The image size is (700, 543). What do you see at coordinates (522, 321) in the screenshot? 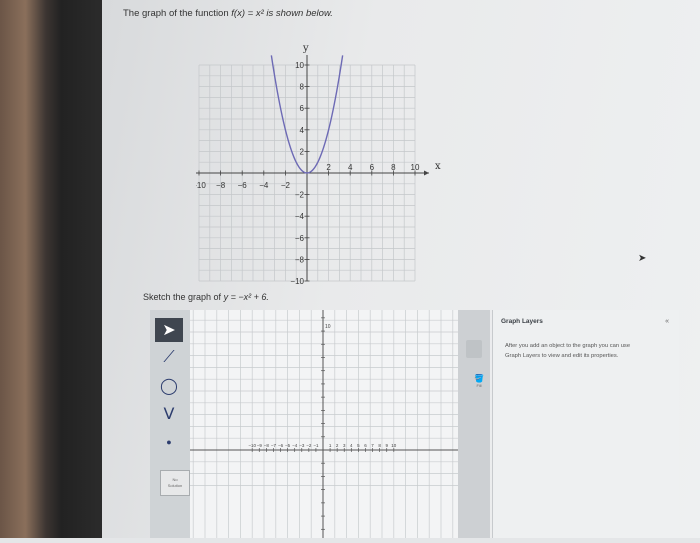
I see `layers-title: Graph Layers` at bounding box center [522, 321].